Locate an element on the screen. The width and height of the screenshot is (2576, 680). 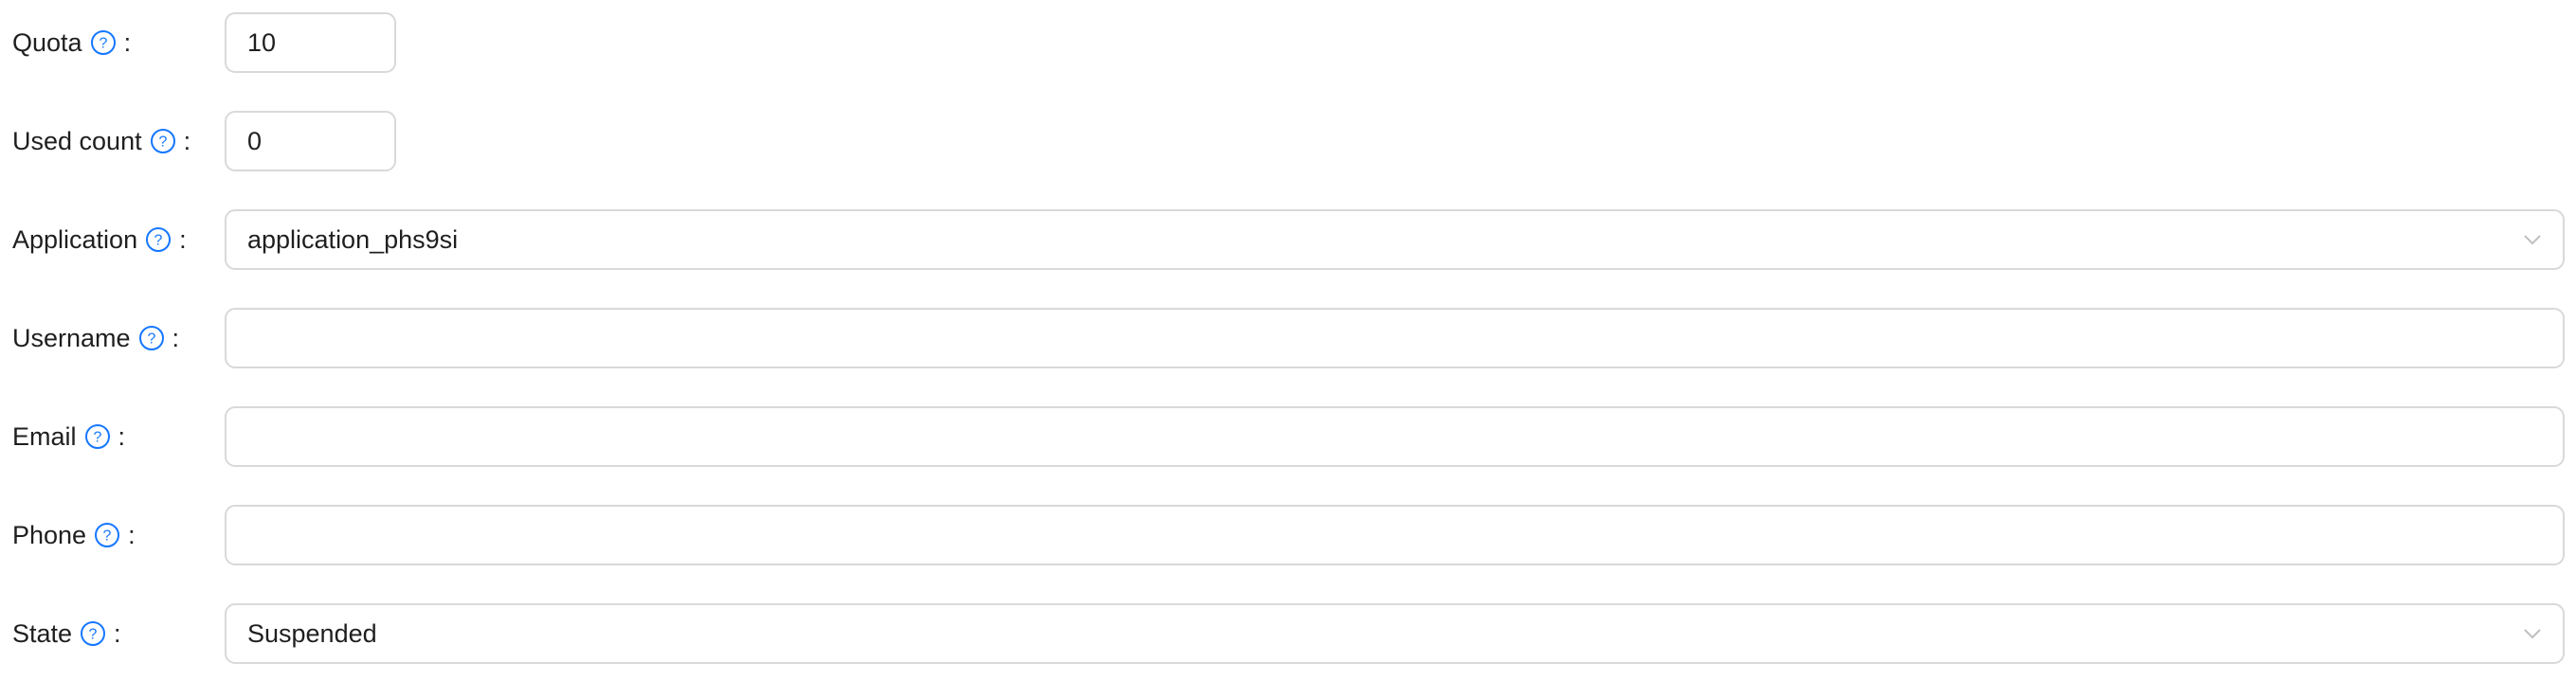
quota-label: Quota ? : is located at coordinates (71, 42).